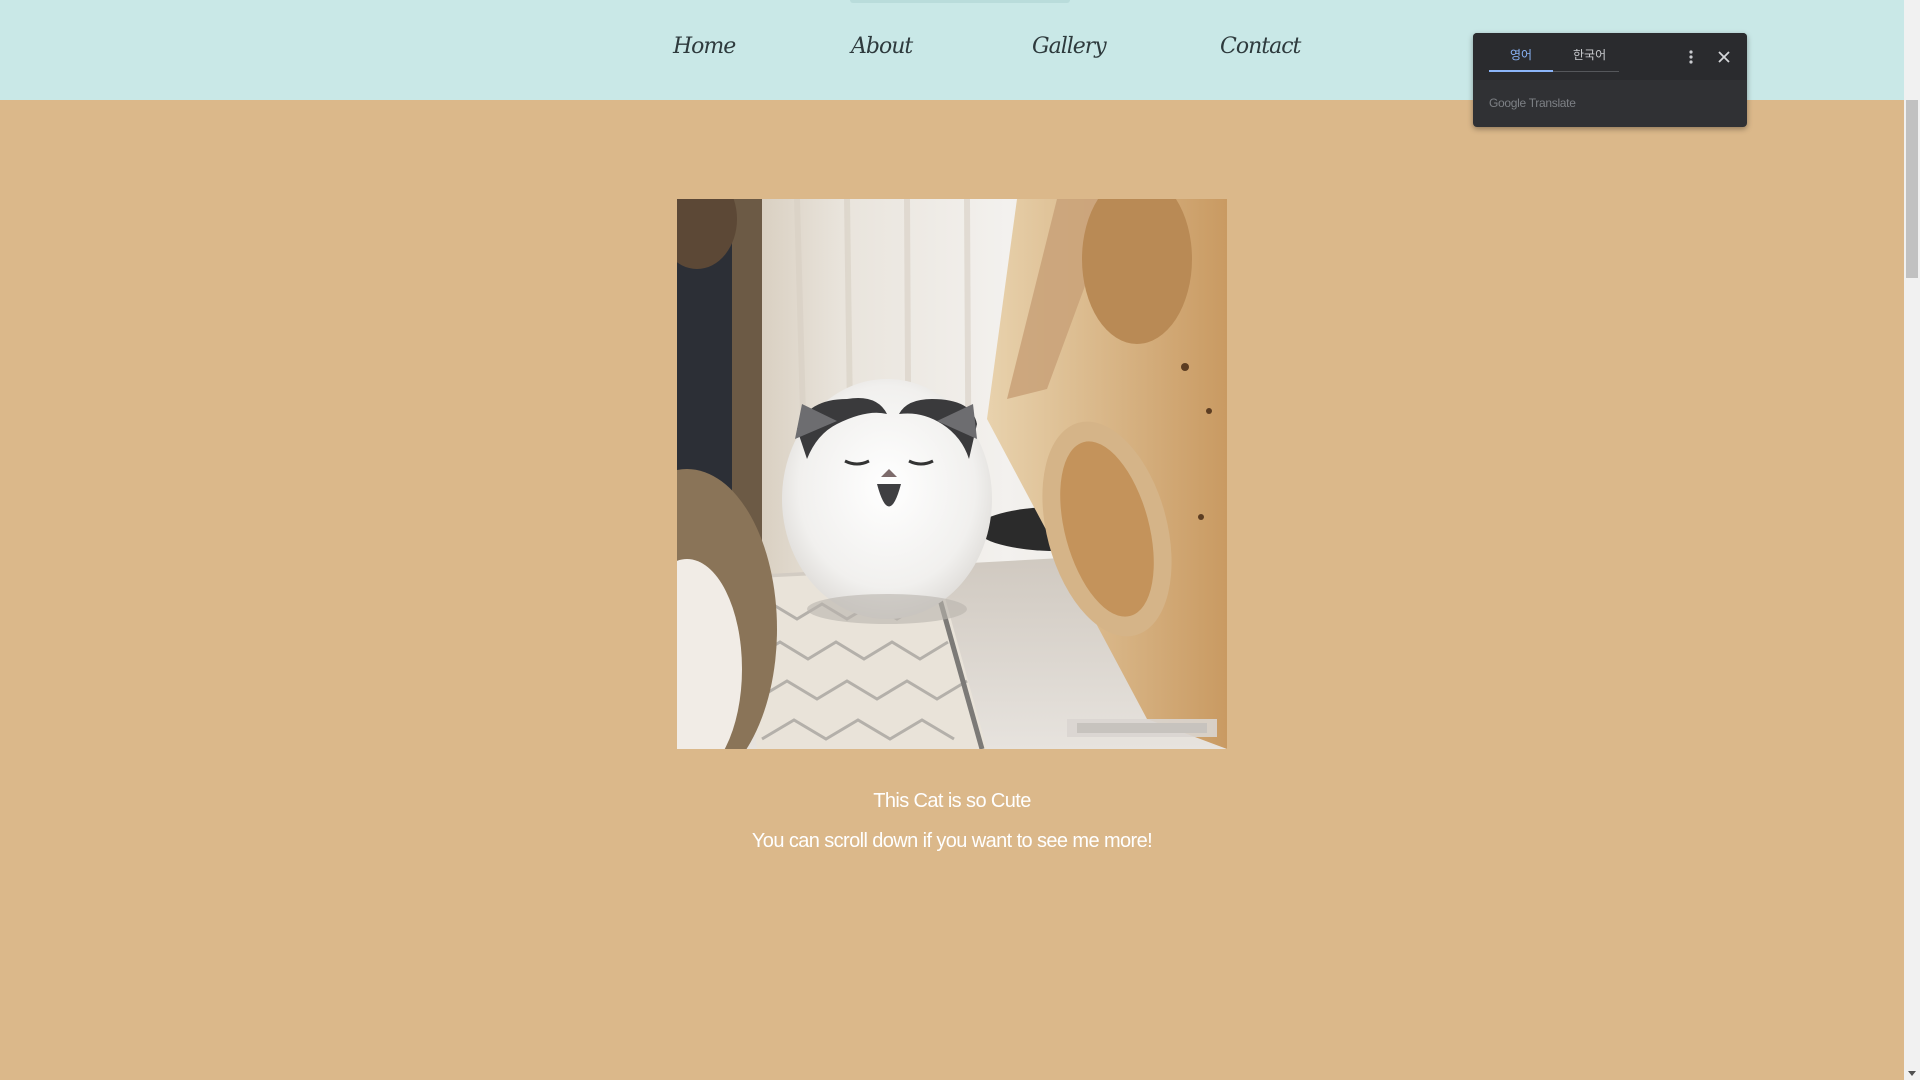 The height and width of the screenshot is (1080, 1920). I want to click on nav-link-home: Home, so click(704, 46).